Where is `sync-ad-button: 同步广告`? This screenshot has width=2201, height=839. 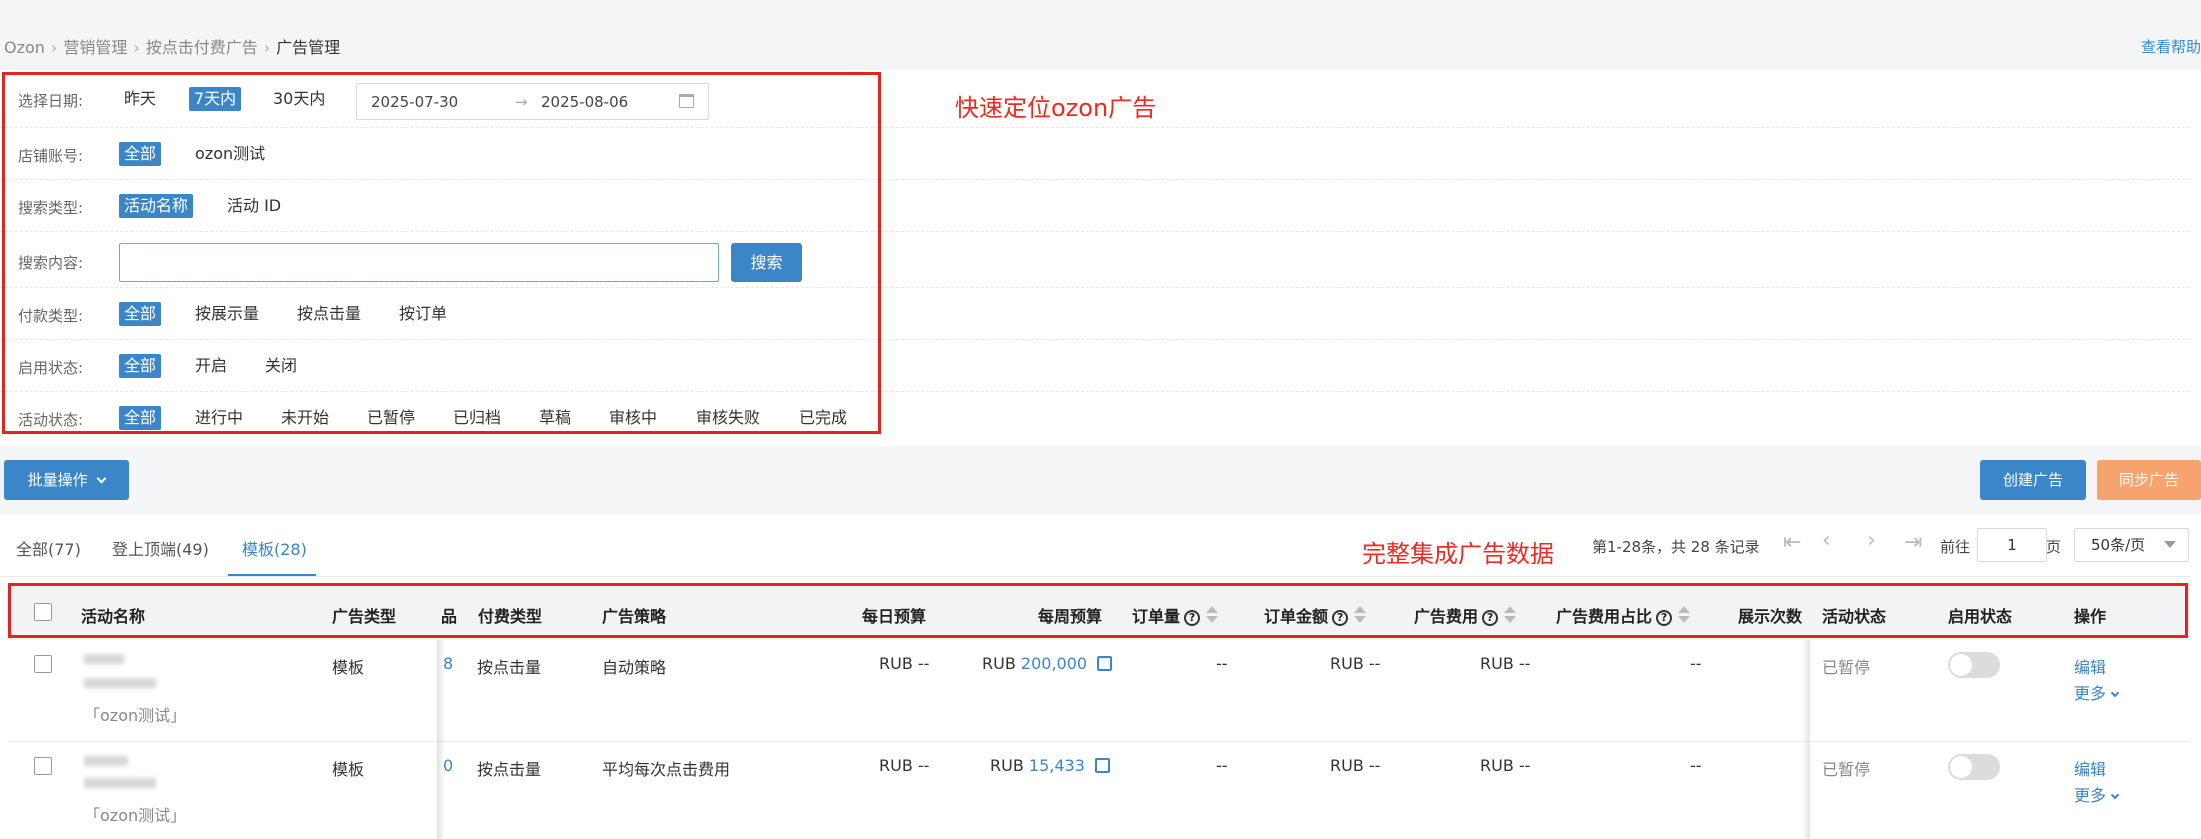
sync-ad-button: 同步广告 is located at coordinates (2149, 480).